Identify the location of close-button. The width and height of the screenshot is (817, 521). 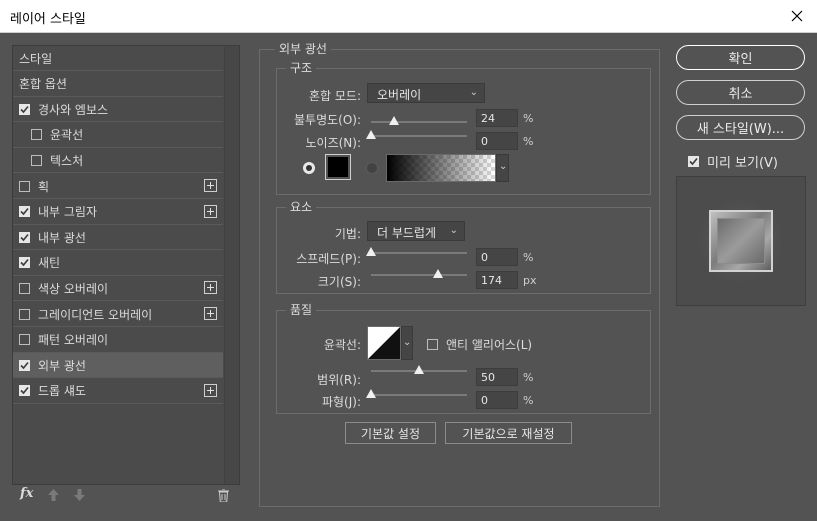
(797, 16).